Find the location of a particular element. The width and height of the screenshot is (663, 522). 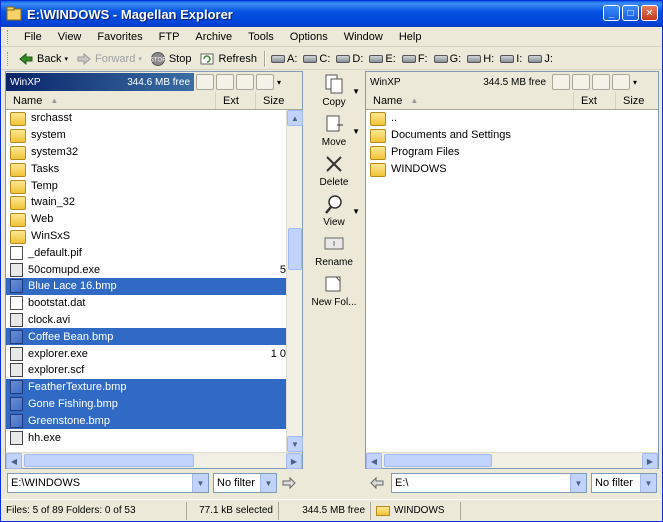

right-filter-combo: No filter ▼ is located at coordinates (624, 483).